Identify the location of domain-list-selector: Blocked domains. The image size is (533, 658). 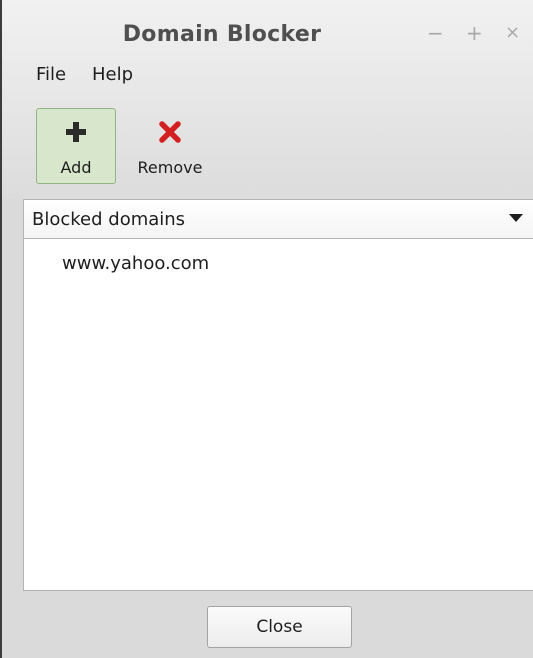
(278, 219).